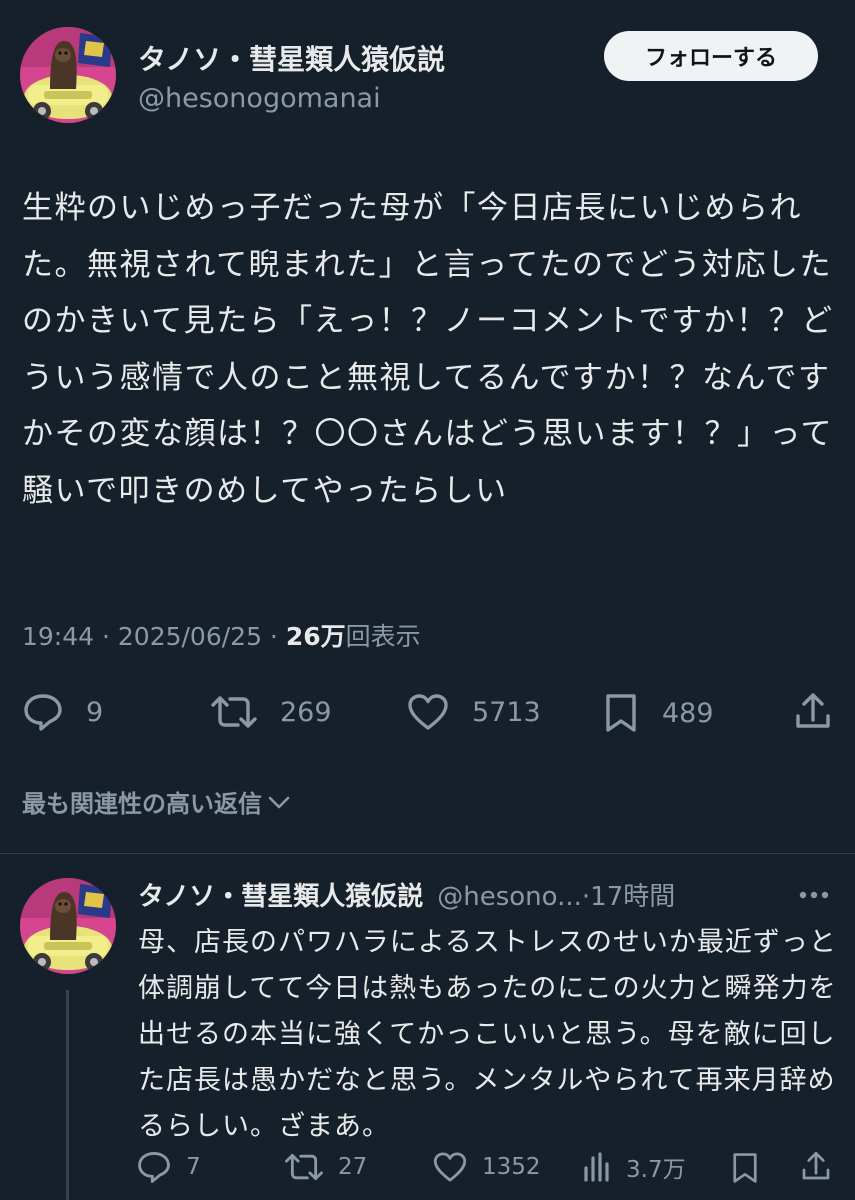 The width and height of the screenshot is (855, 1200). I want to click on post-time: 19:44, so click(58, 636).